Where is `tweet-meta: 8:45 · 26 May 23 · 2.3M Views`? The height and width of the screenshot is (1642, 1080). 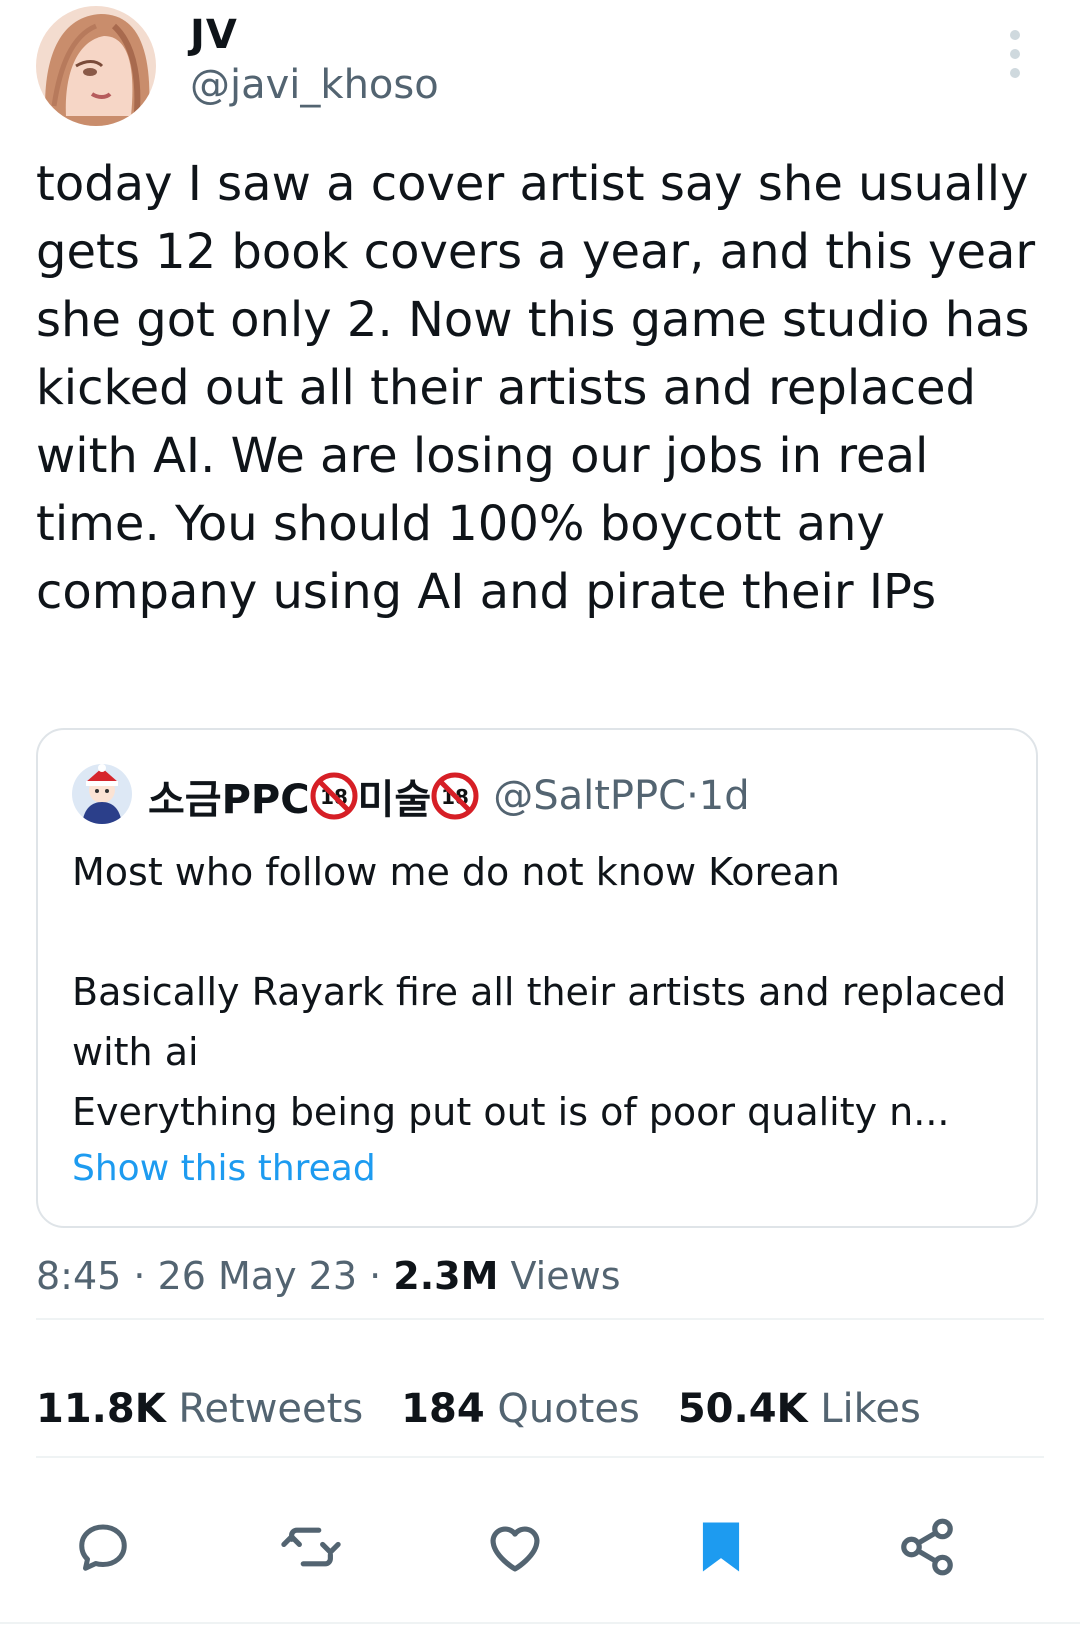 tweet-meta: 8:45 · 26 May 23 · 2.3M Views is located at coordinates (328, 1276).